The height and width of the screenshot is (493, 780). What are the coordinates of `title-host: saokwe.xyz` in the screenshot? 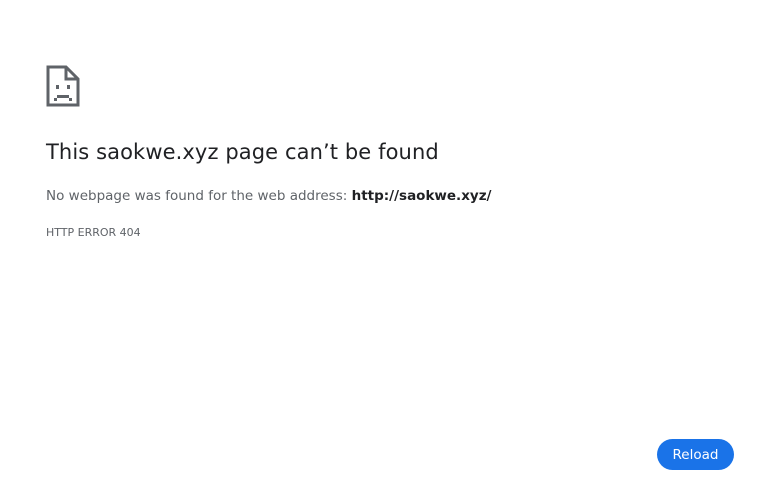 It's located at (157, 152).